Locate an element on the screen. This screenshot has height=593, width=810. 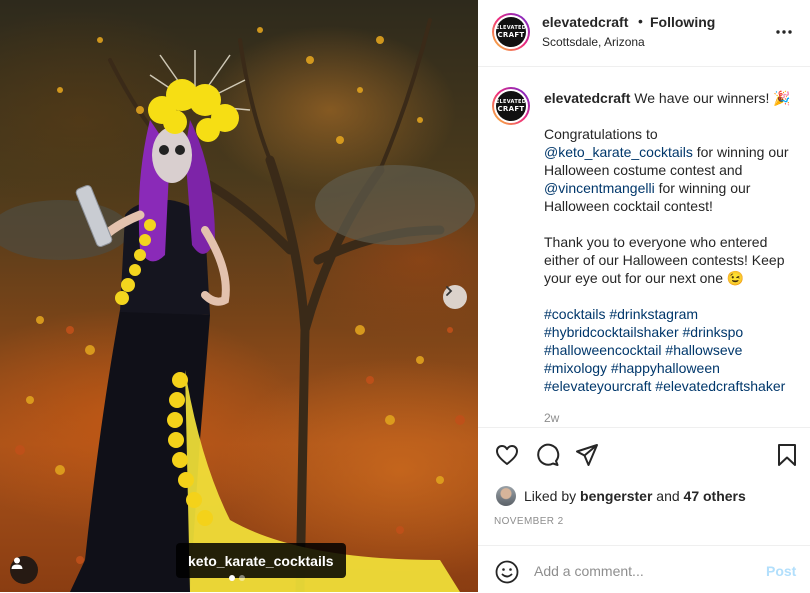
carousel-dot is located at coordinates (242, 578).